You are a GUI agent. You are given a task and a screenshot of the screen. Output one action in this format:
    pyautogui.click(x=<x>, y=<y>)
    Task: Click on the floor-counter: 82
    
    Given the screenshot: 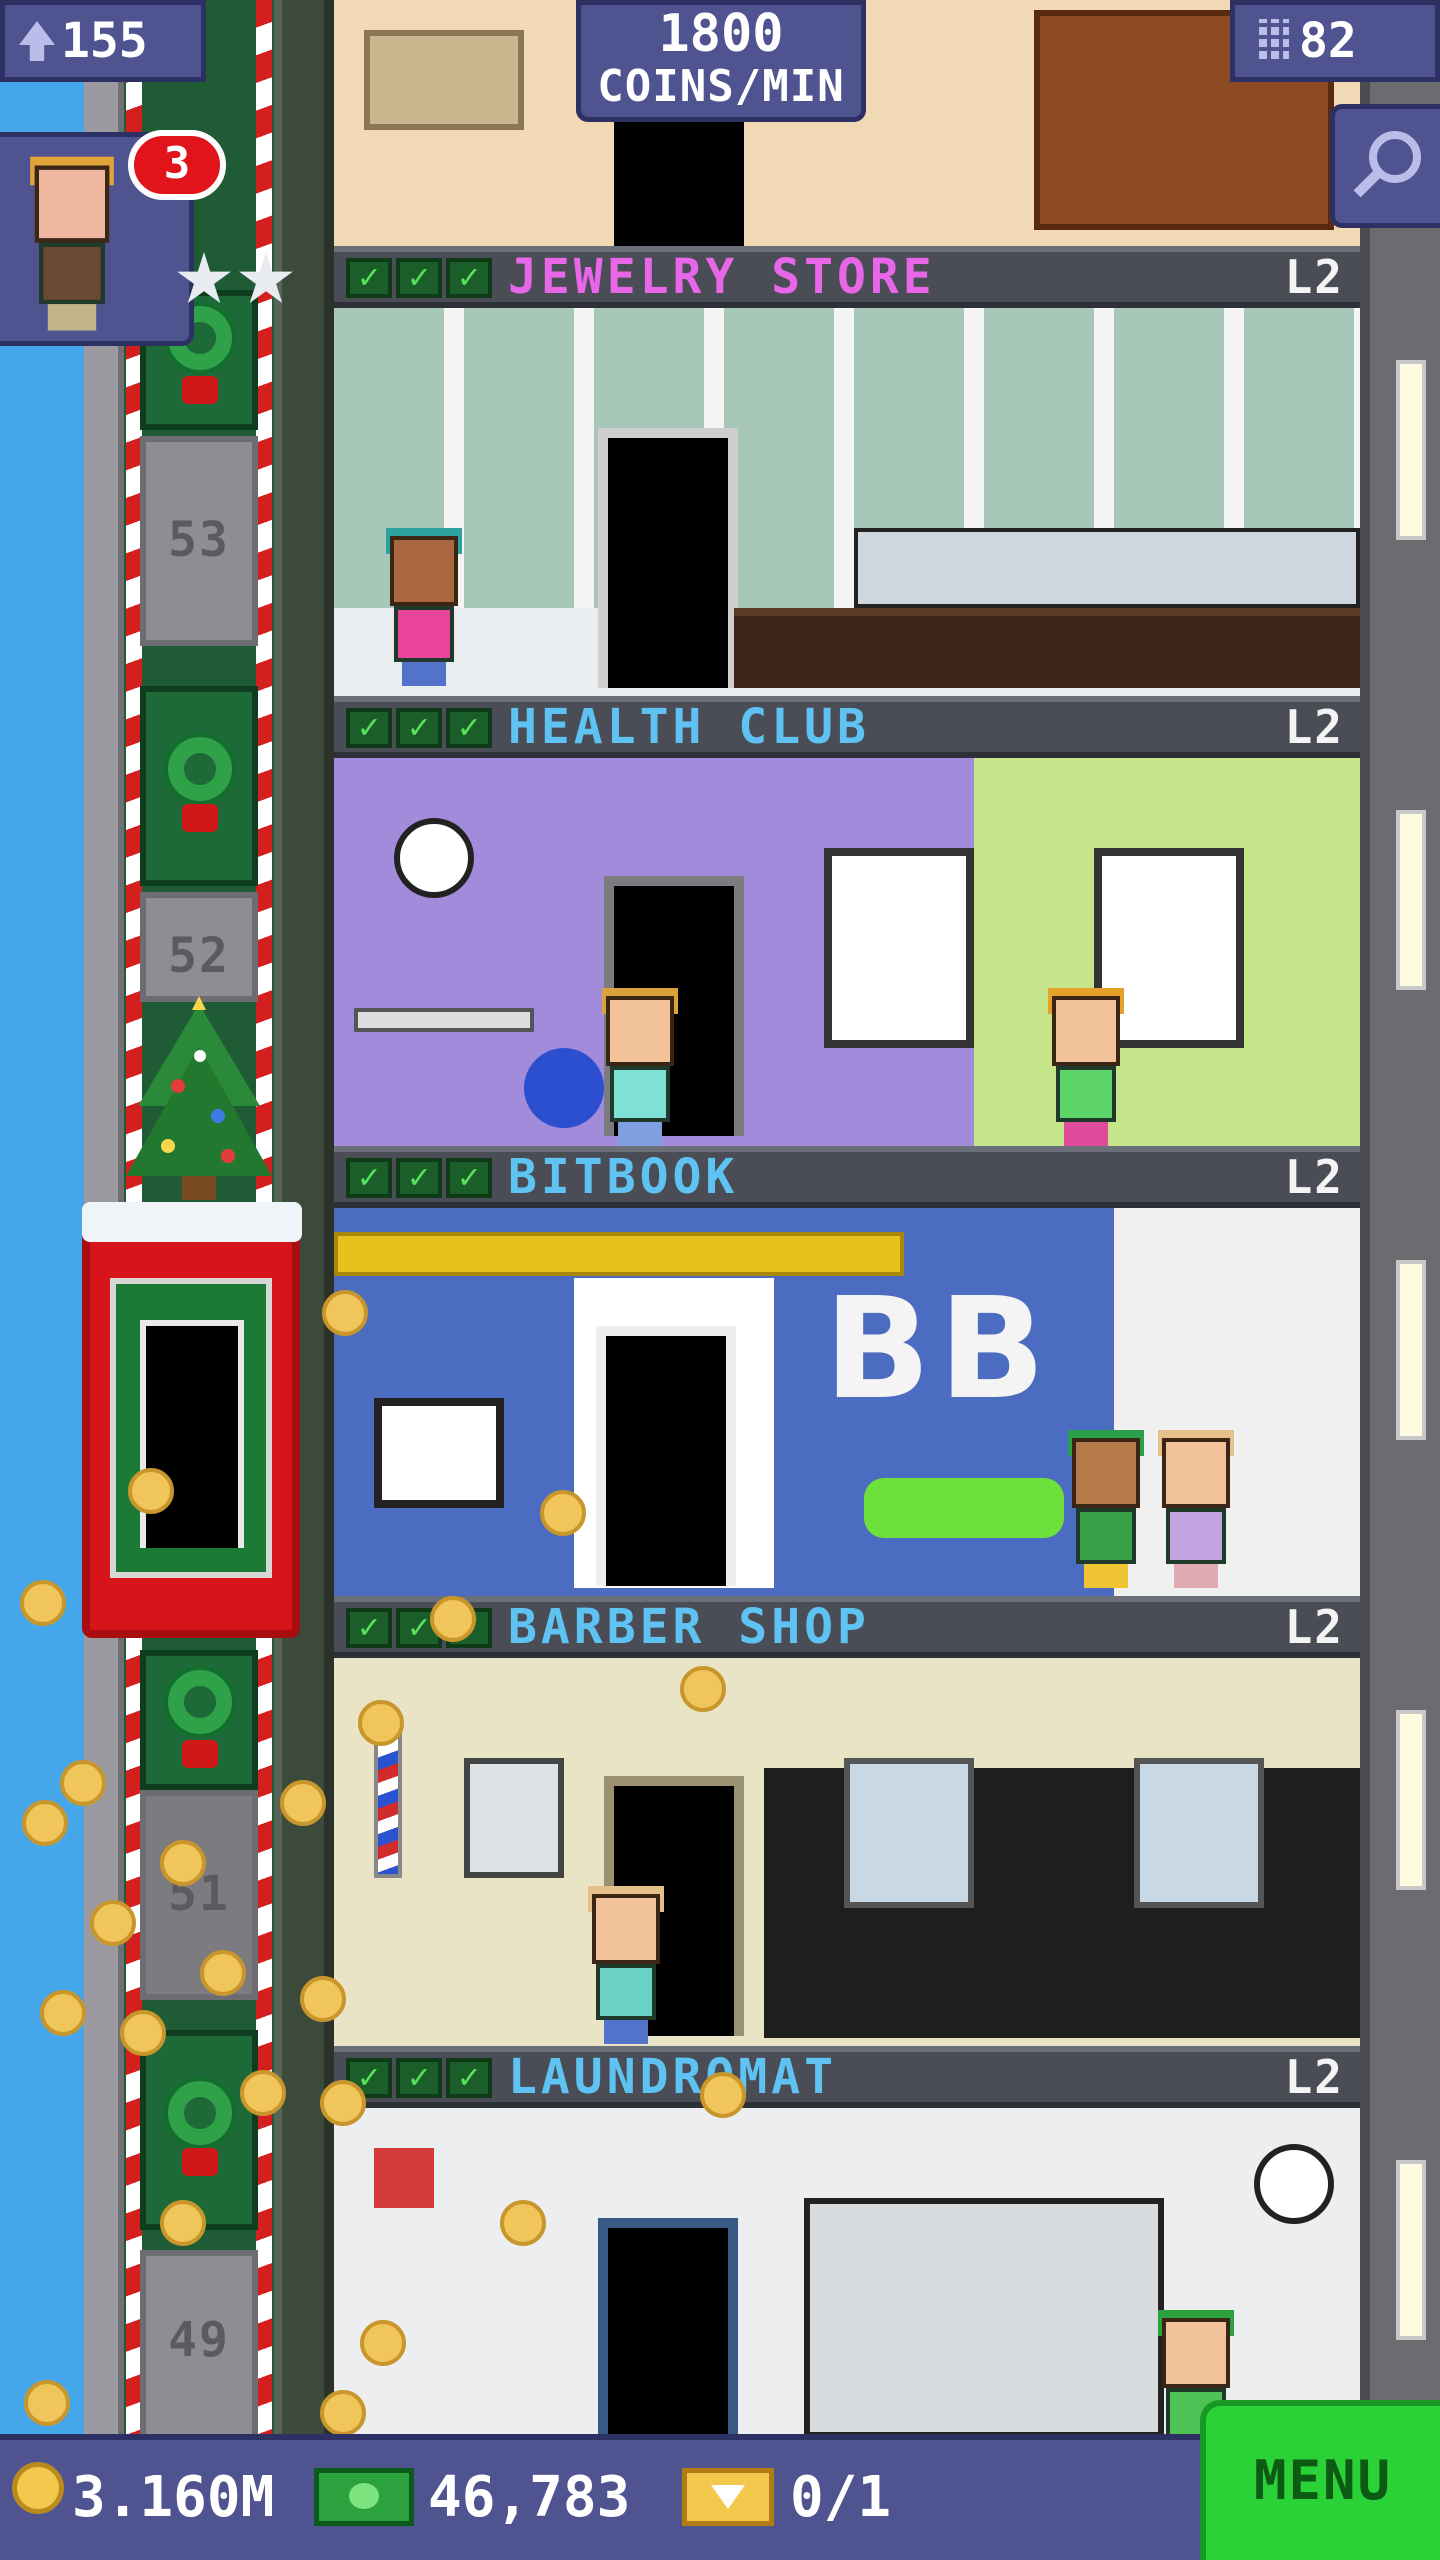 What is the action you would take?
    pyautogui.click(x=1335, y=41)
    